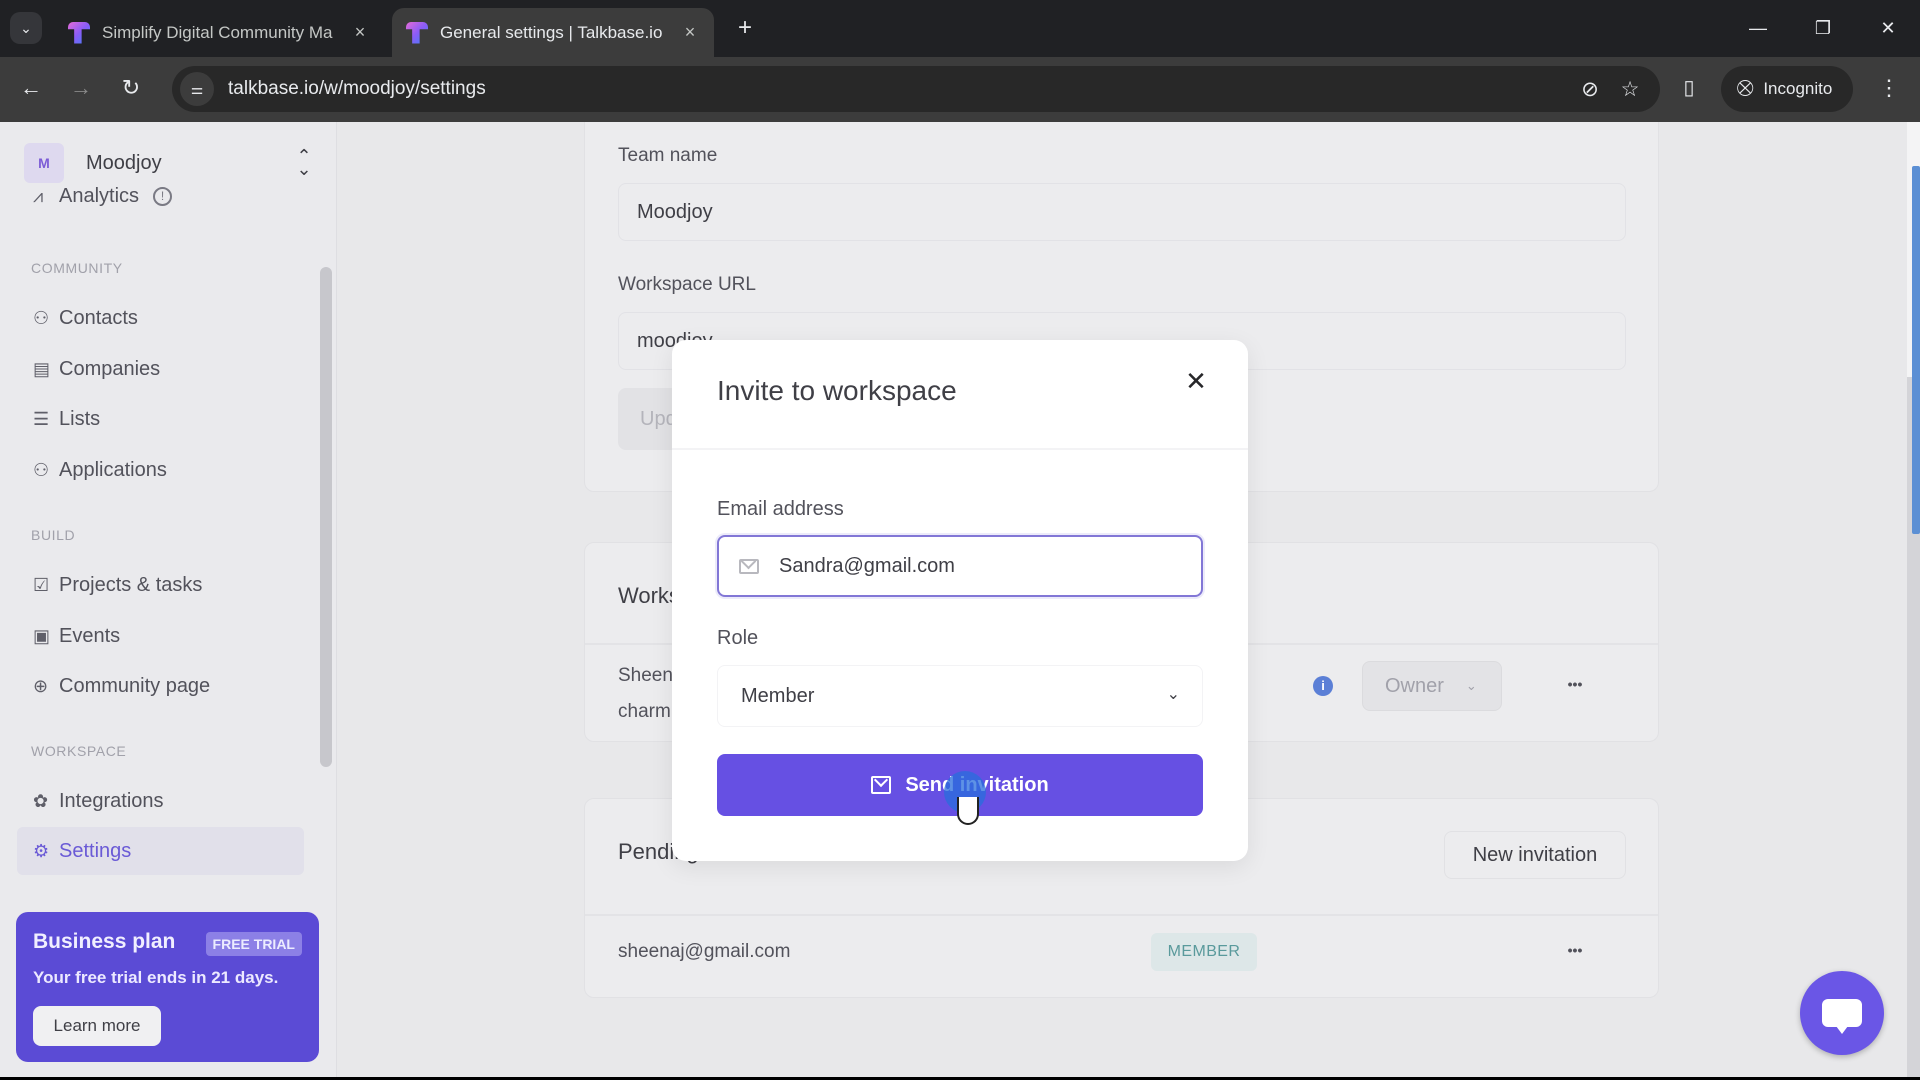  I want to click on sidebar-item-applications: ⚇ Applications, so click(160, 470).